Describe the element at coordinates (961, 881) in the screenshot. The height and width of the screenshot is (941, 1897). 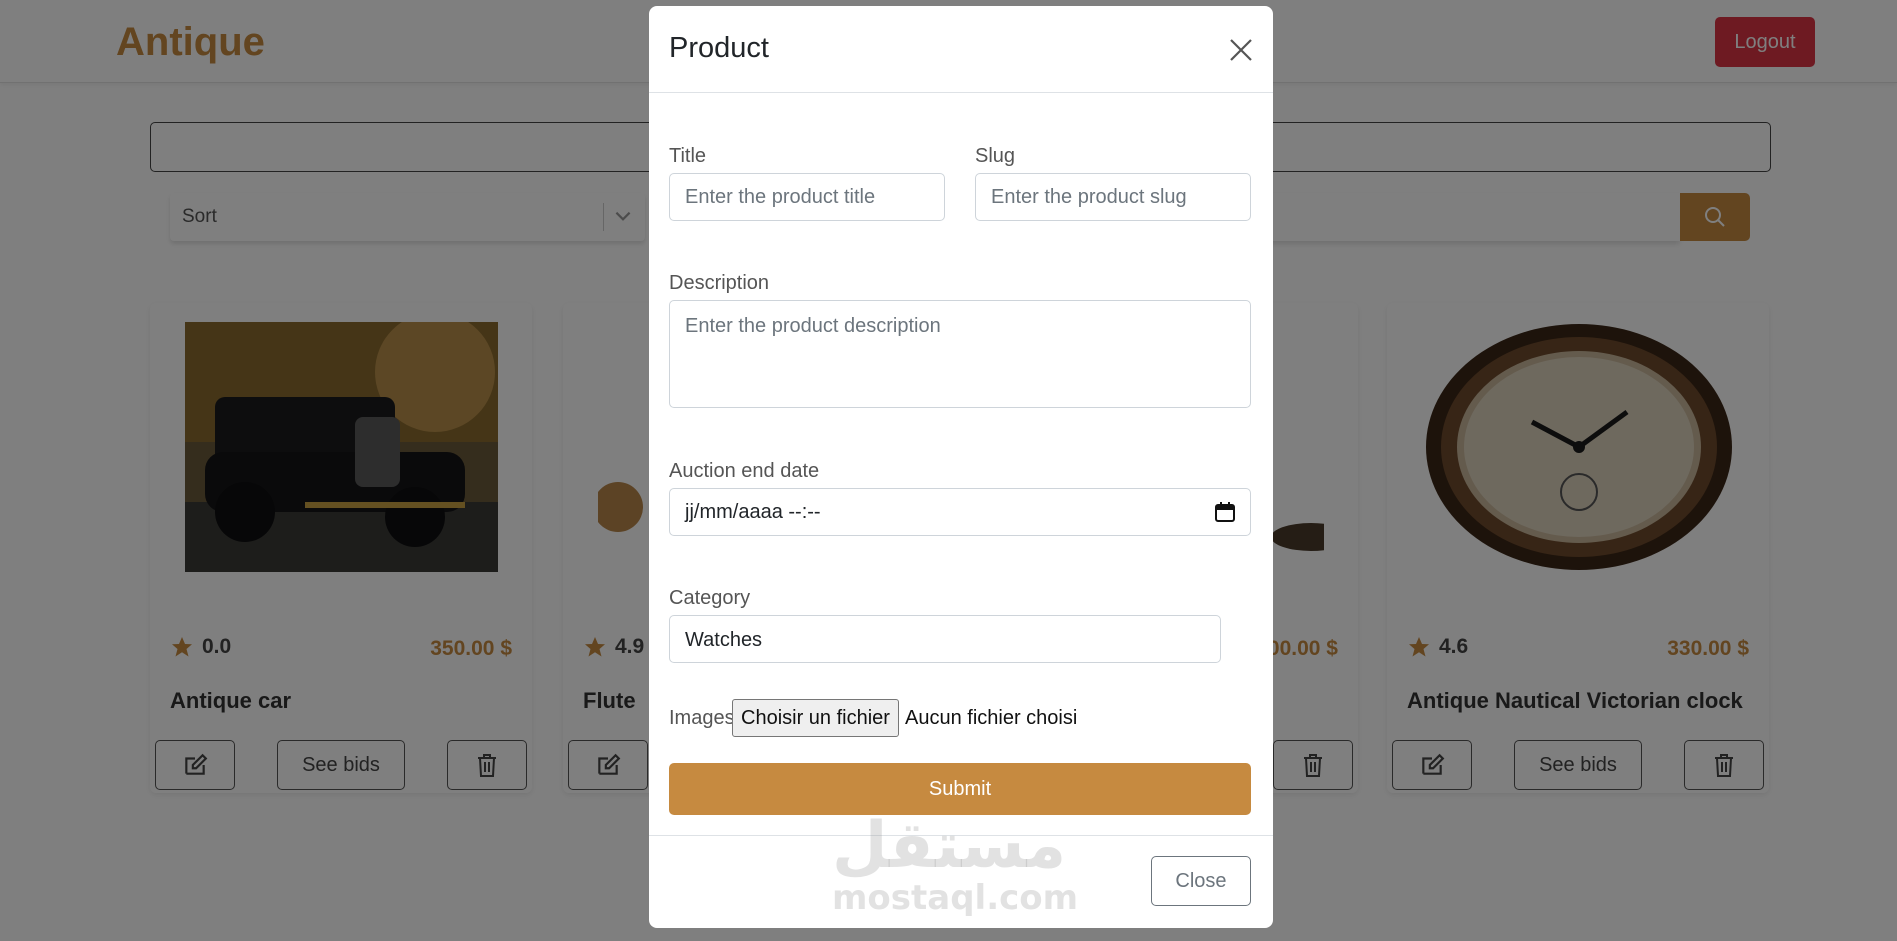
I see `modal-footer: Close` at that location.